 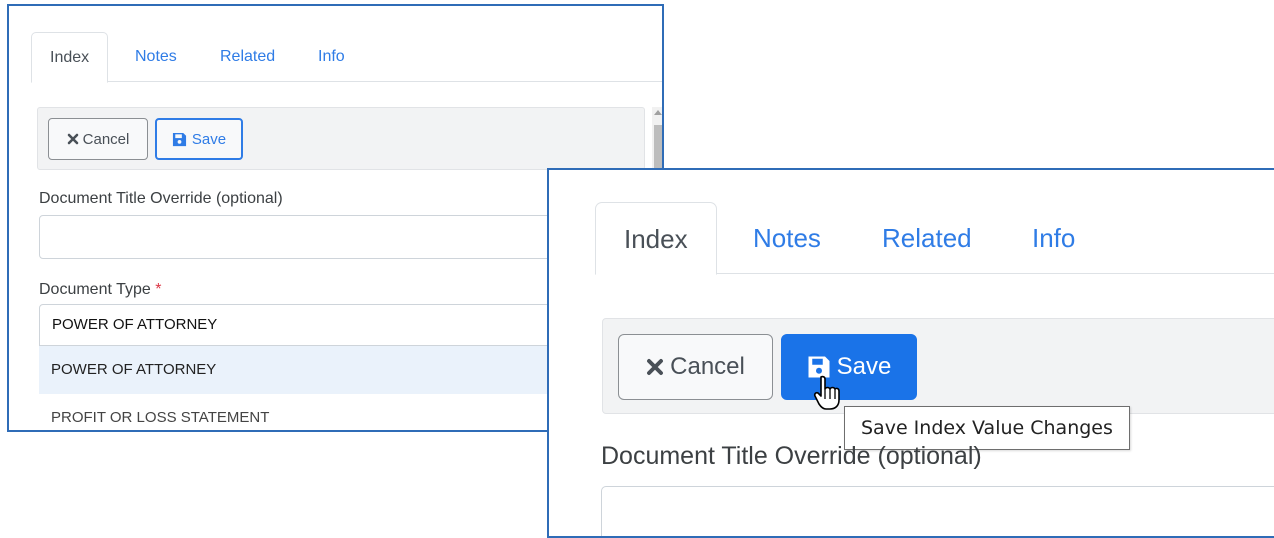 What do you see at coordinates (658, 147) in the screenshot?
I see `scroll-thumb` at bounding box center [658, 147].